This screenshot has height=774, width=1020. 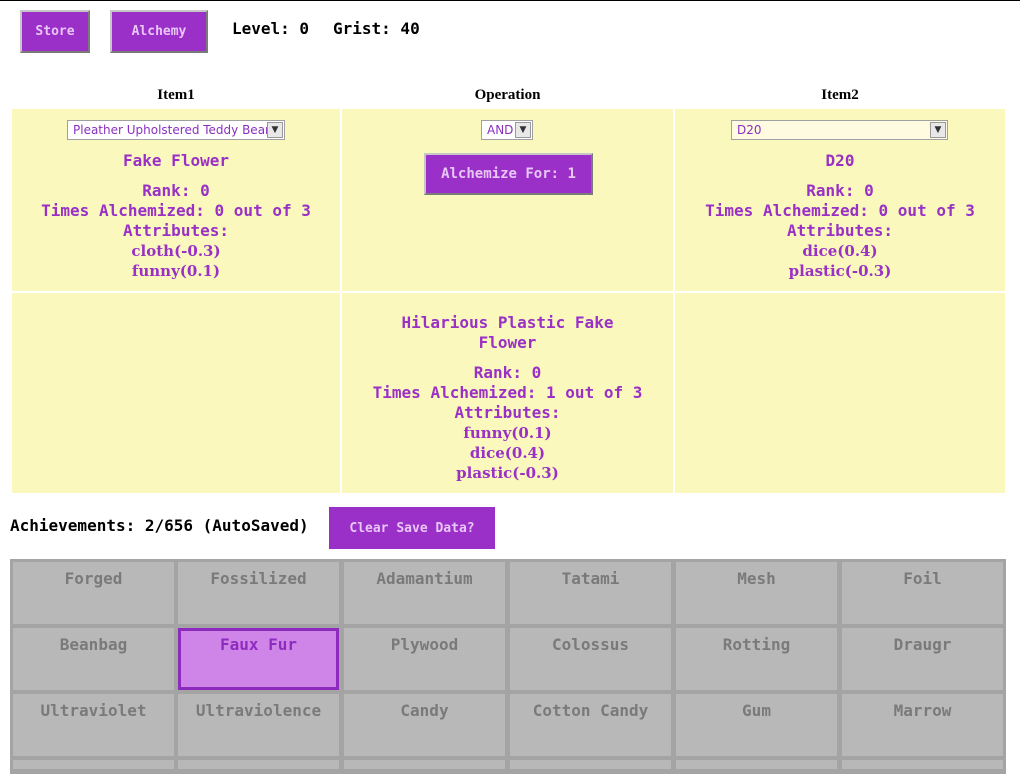 I want to click on result-attribute: dice(0.4), so click(x=507, y=453).